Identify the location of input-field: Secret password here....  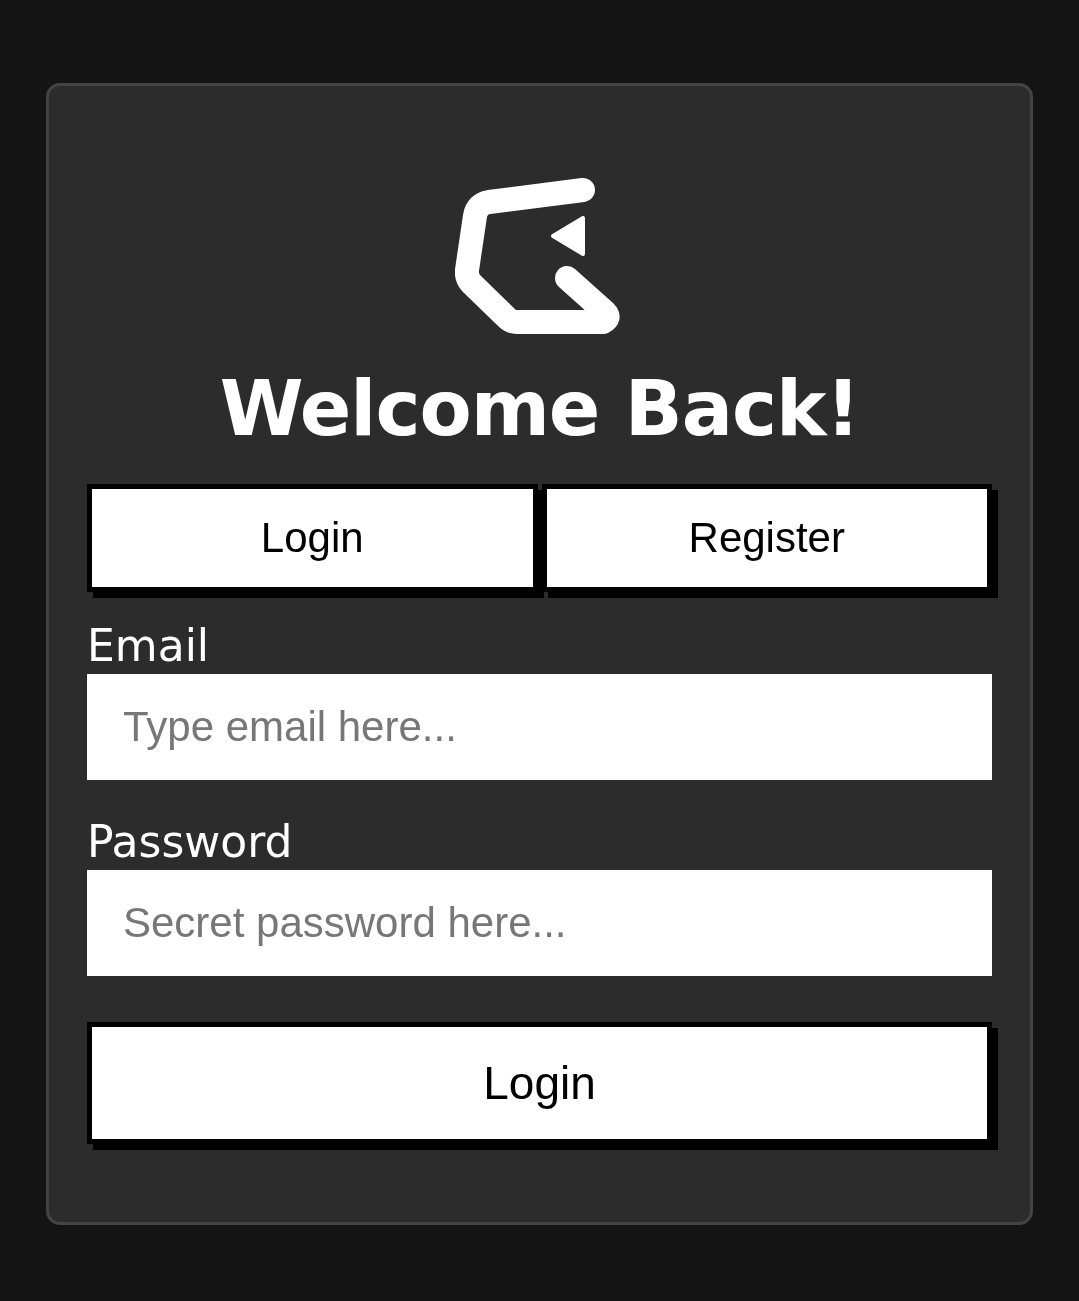
(539, 923).